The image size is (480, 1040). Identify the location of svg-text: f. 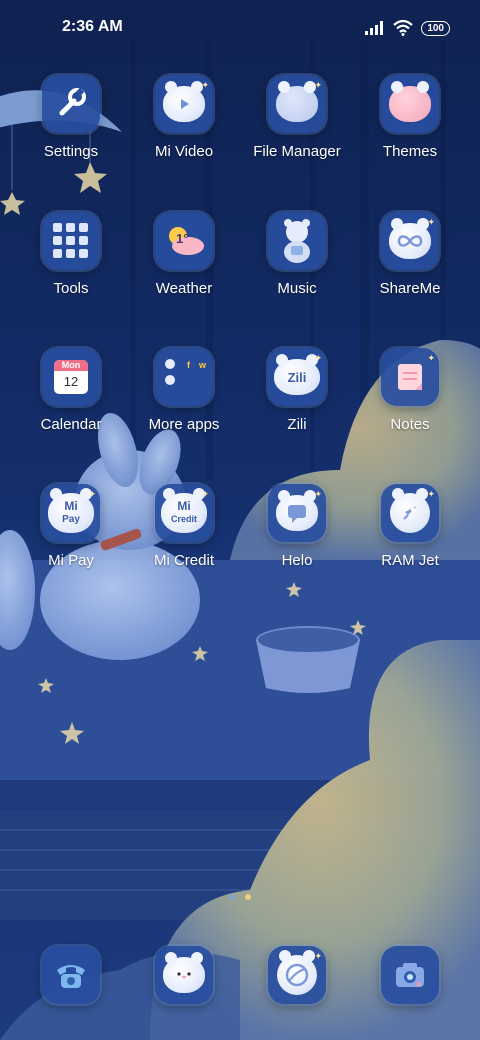
(189, 365).